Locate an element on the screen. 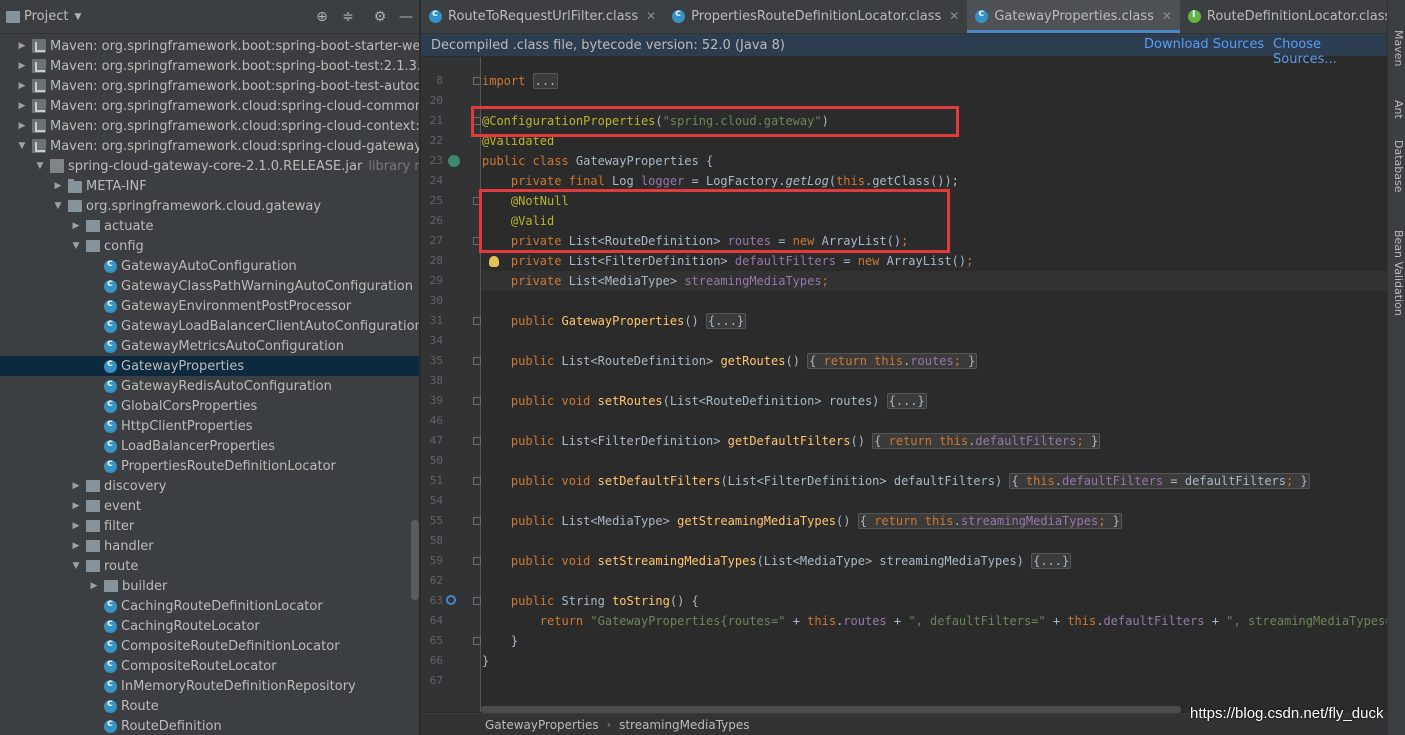 Image resolution: width=1405 pixels, height=735 pixels. breadcrumb-class: GatewayProperties is located at coordinates (542, 725).